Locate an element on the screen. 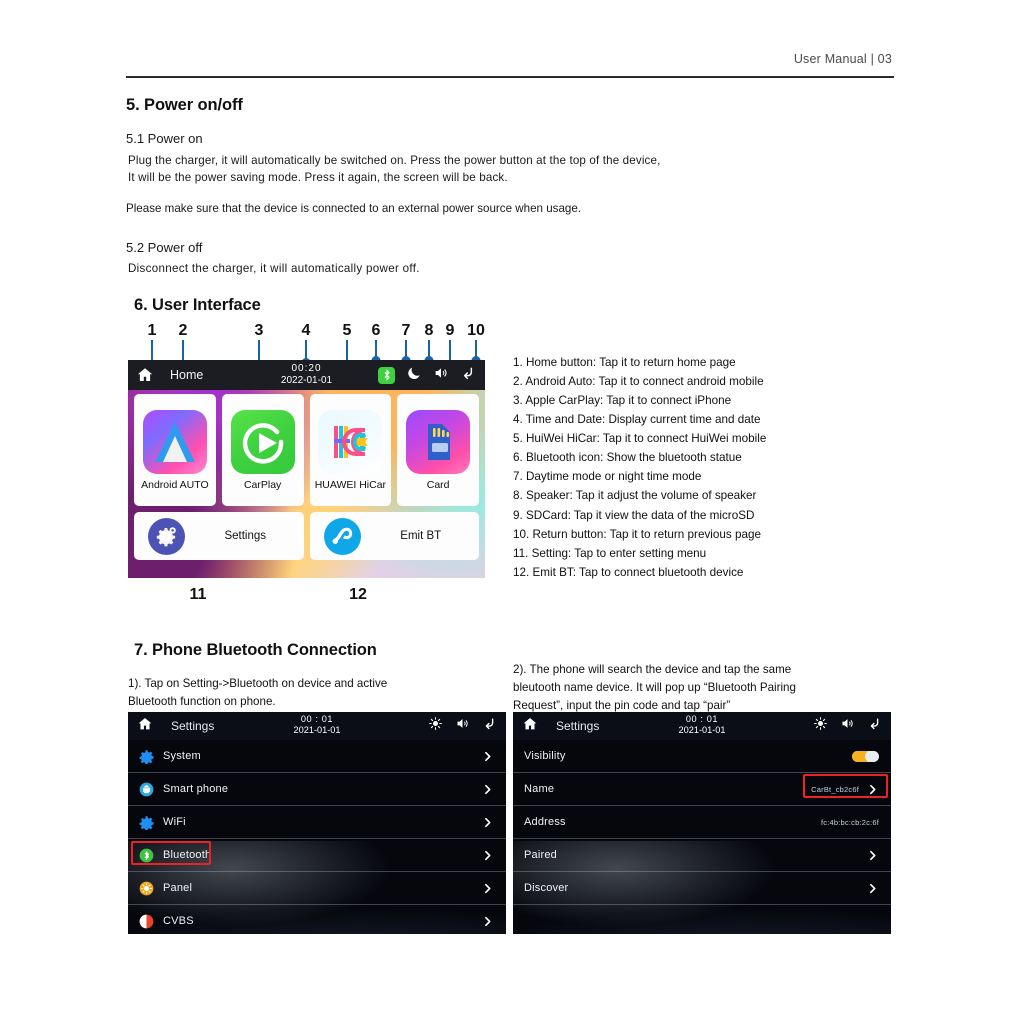  app-tile-huawei-hicar: HUAWEI HiCar is located at coordinates (350, 450).